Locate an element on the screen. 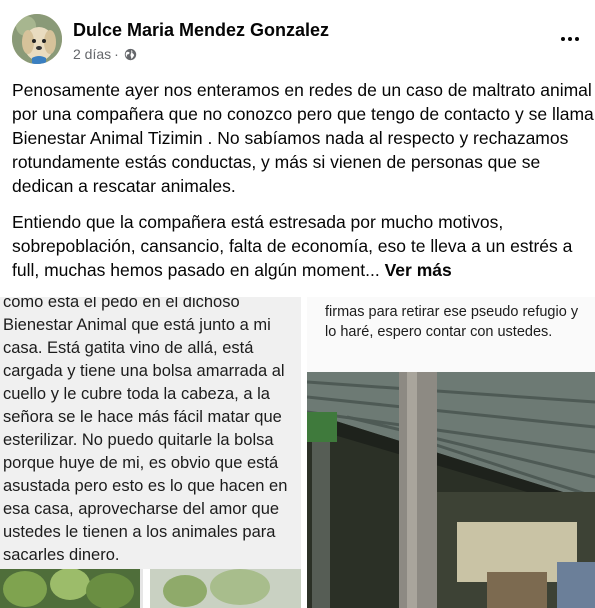 The image size is (595, 608). plants-photo is located at coordinates (150, 588).